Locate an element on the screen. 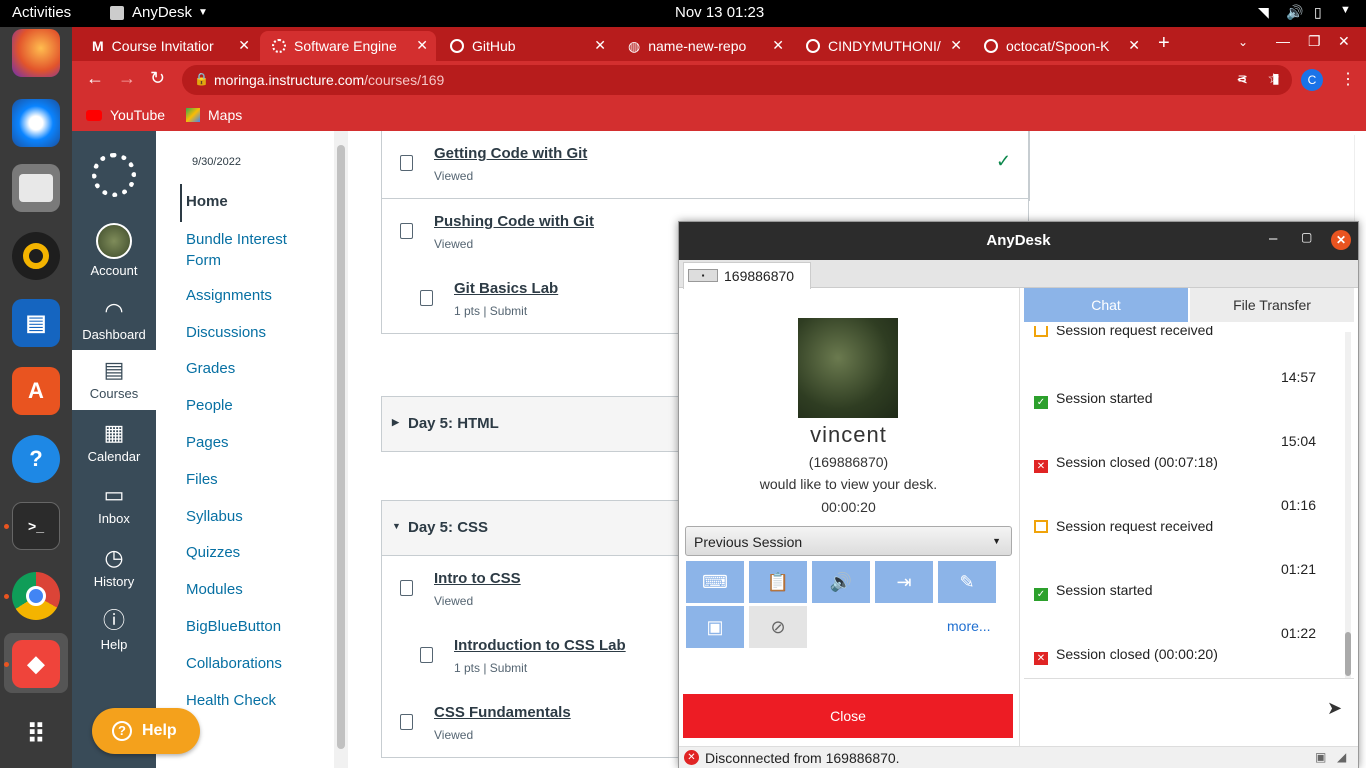  pen-icon: ✎ is located at coordinates (967, 581).